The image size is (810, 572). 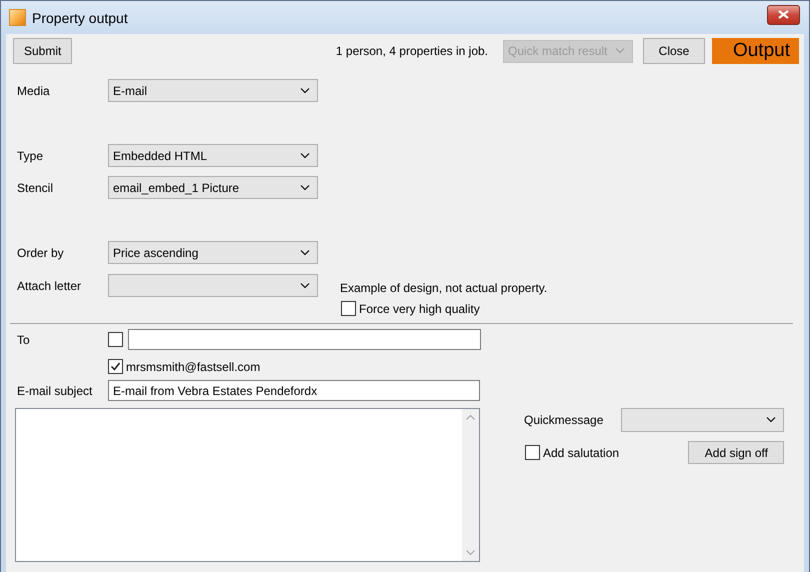 What do you see at coordinates (736, 452) in the screenshot?
I see `add-sign-off-button: Add sign off` at bounding box center [736, 452].